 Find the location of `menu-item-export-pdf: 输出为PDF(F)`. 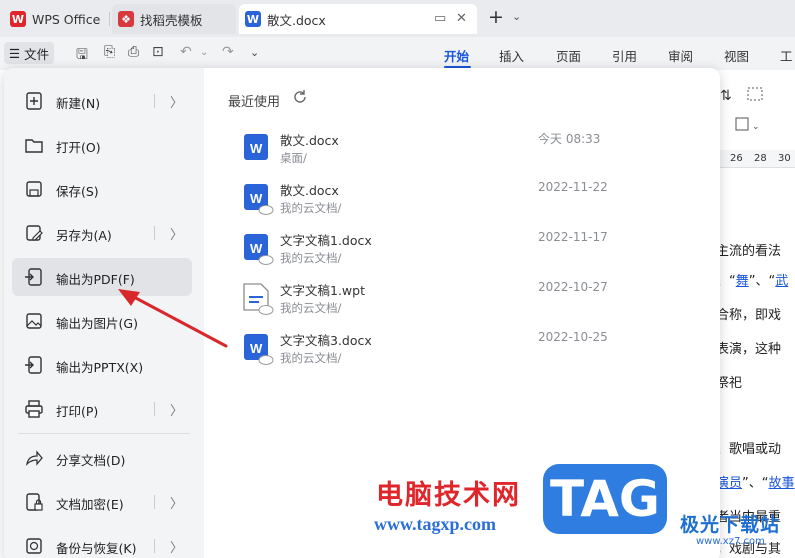

menu-item-export-pdf: 输出为PDF(F) is located at coordinates (102, 277).